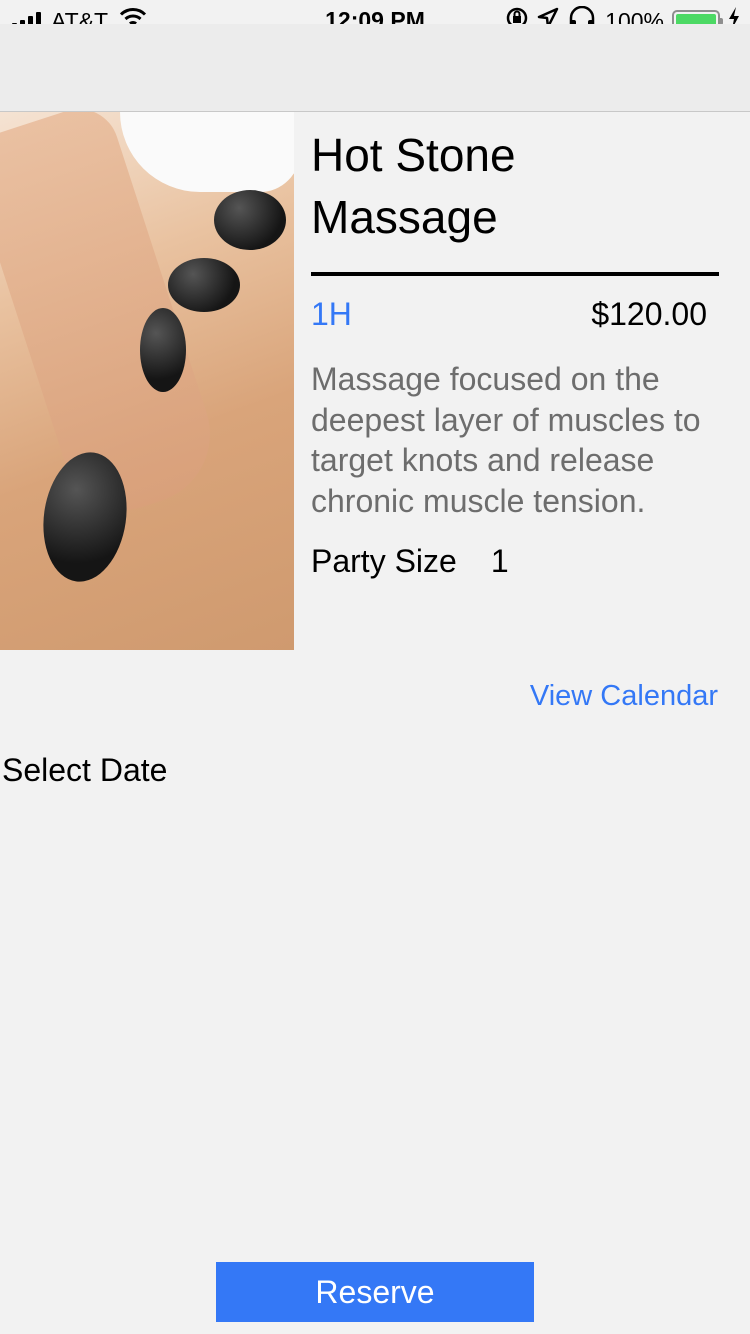  I want to click on service-title-line1: Hot Stone, so click(413, 155).